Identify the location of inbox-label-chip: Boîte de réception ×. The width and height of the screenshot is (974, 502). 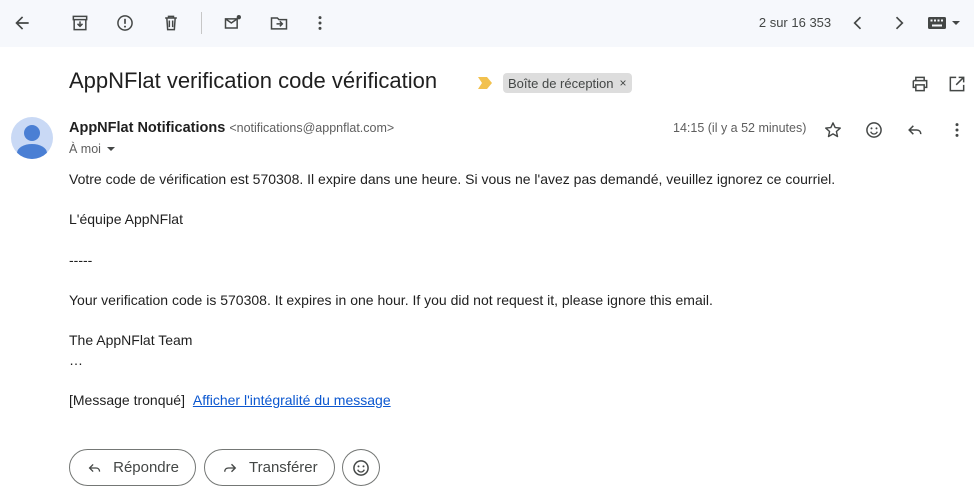
(567, 83).